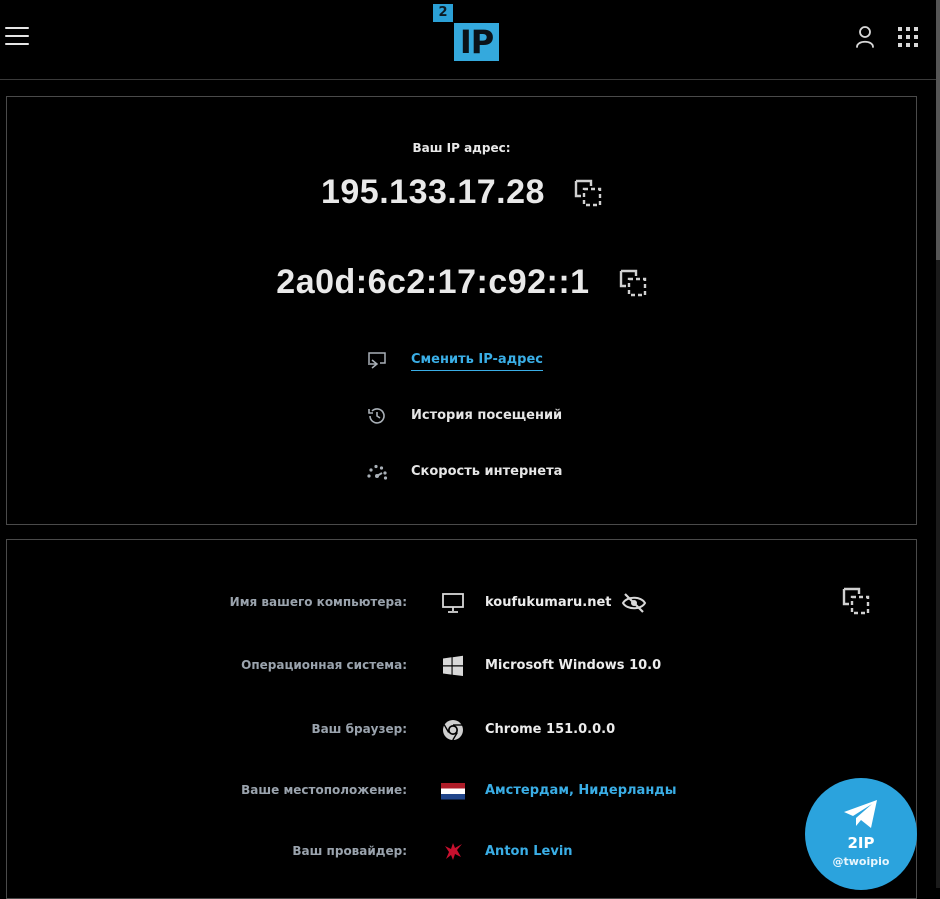 This screenshot has height=899, width=940. Describe the element at coordinates (550, 729) in the screenshot. I see `browser-value: Chrome 151.0.0.0` at that location.